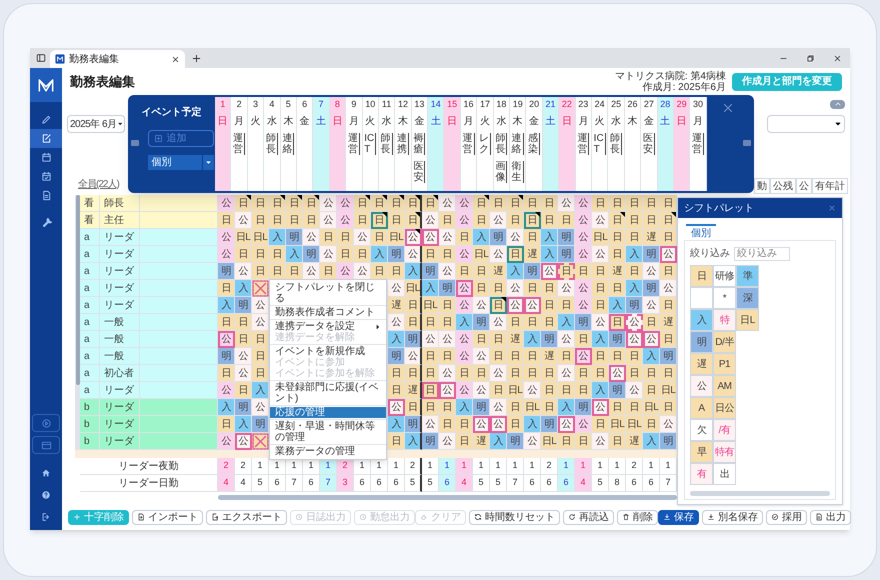 The width and height of the screenshot is (880, 580). I want to click on palette-tab: 個別, so click(701, 232).